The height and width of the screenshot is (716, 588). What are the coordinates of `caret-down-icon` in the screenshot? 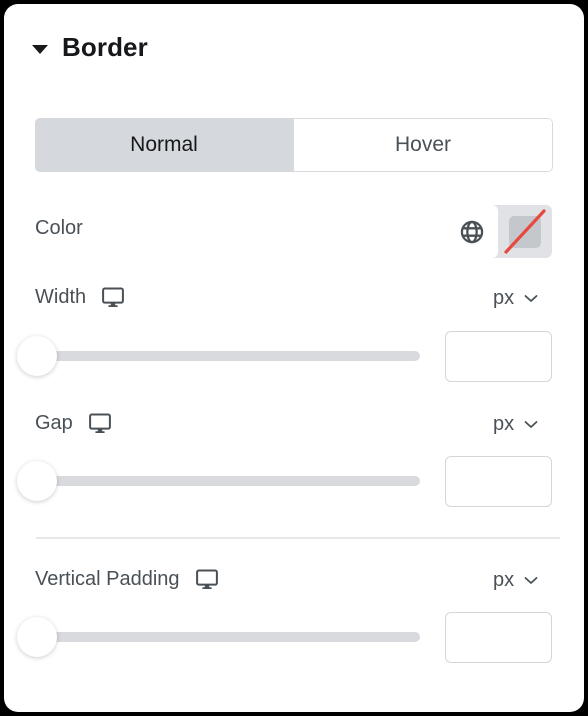 It's located at (40, 49).